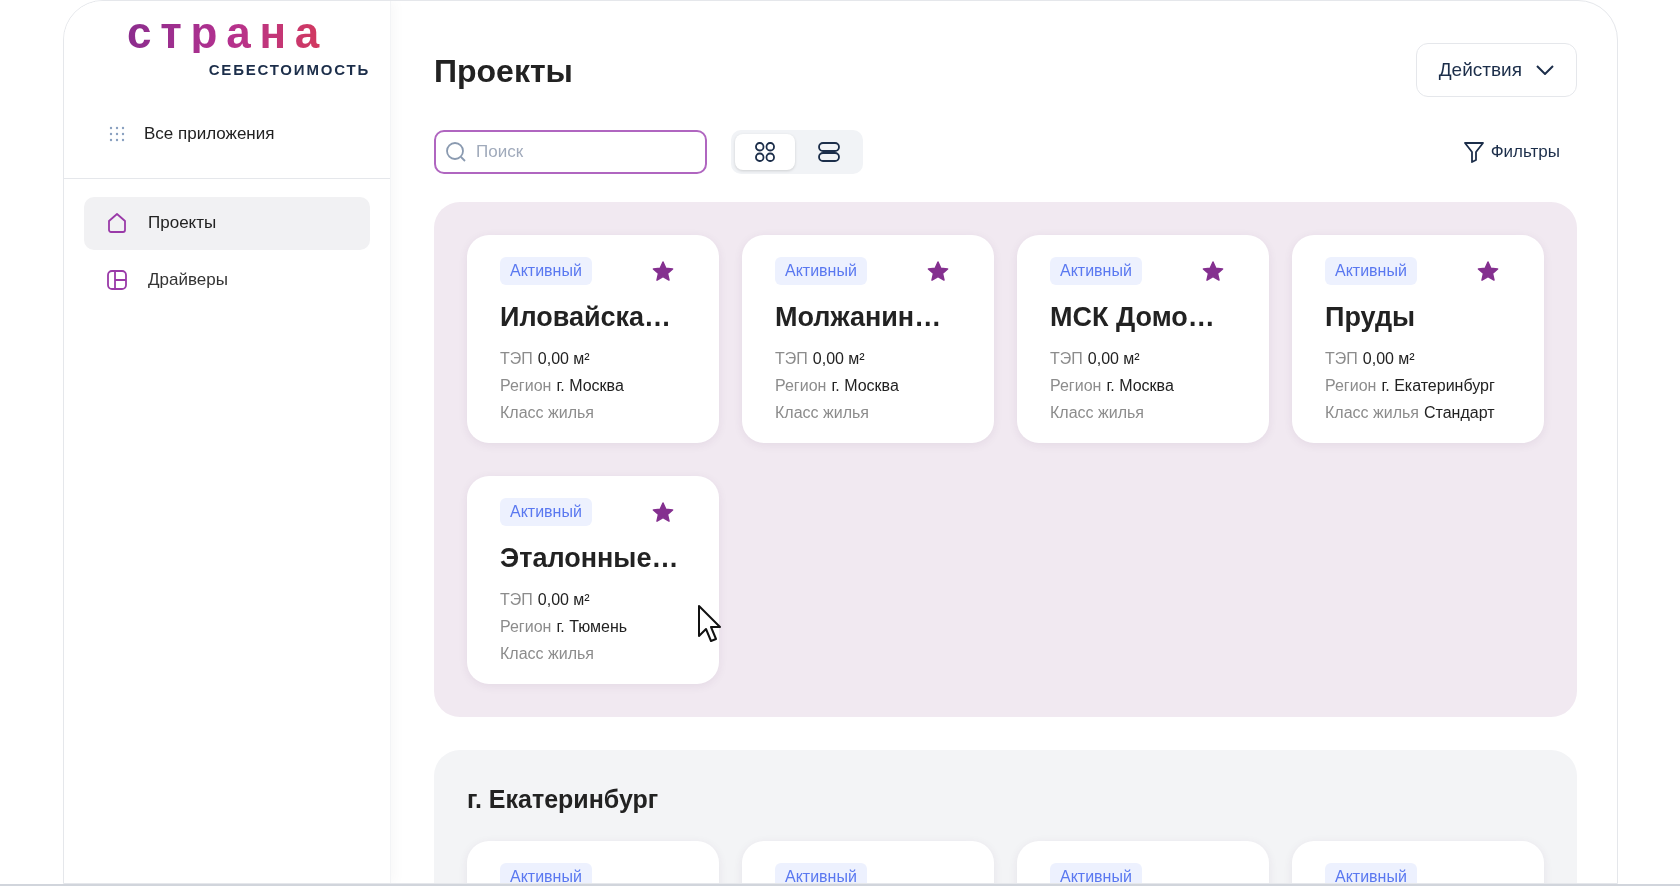 This screenshot has width=1680, height=886. I want to click on project-card: Активный Эталонные… ТЭП 0,00 м² Регион г. Тюмень Класс жилья, so click(593, 580).